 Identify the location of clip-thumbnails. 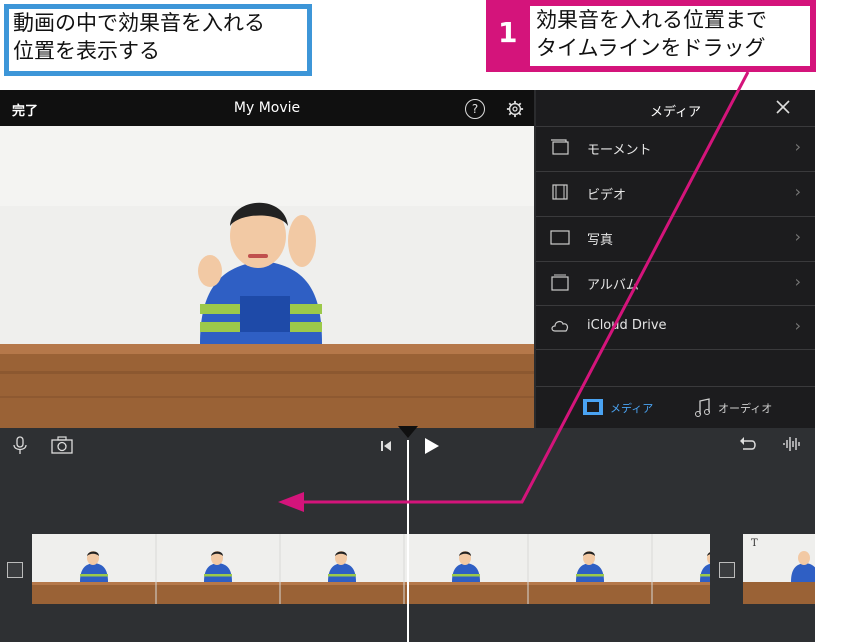
(371, 569).